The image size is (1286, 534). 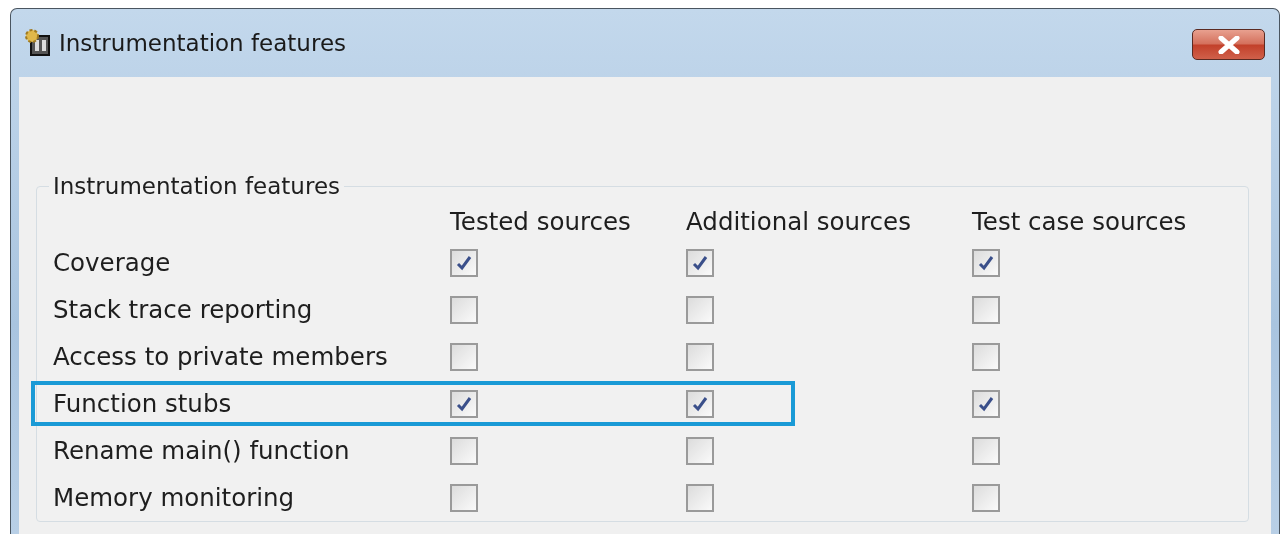 I want to click on close-button, so click(x=1228, y=44).